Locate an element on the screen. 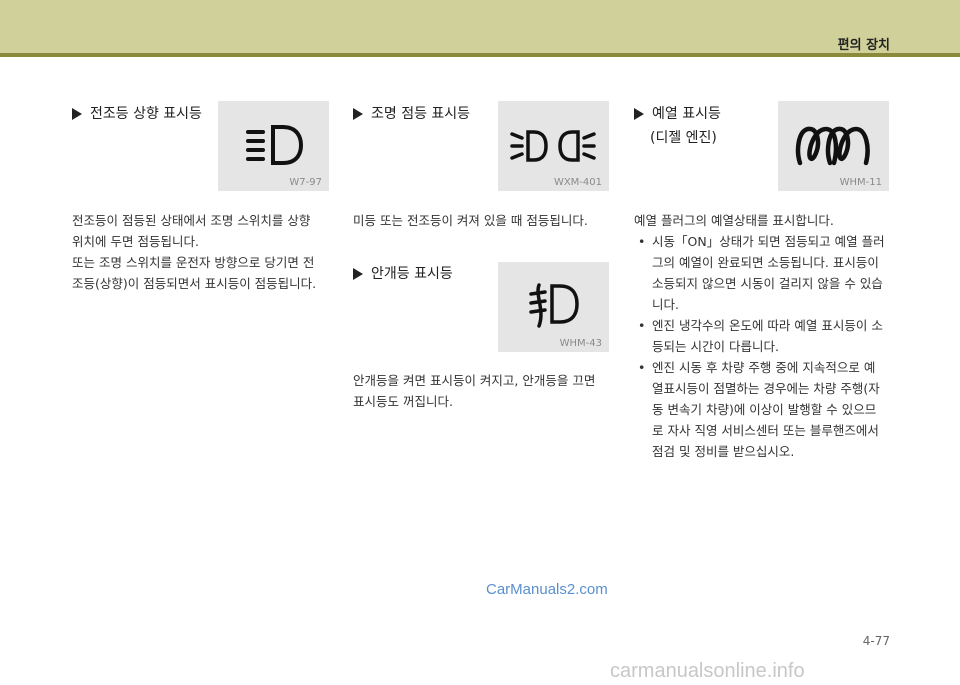 The image size is (960, 685). fog-lamp-code: WHM-43 is located at coordinates (580, 343).